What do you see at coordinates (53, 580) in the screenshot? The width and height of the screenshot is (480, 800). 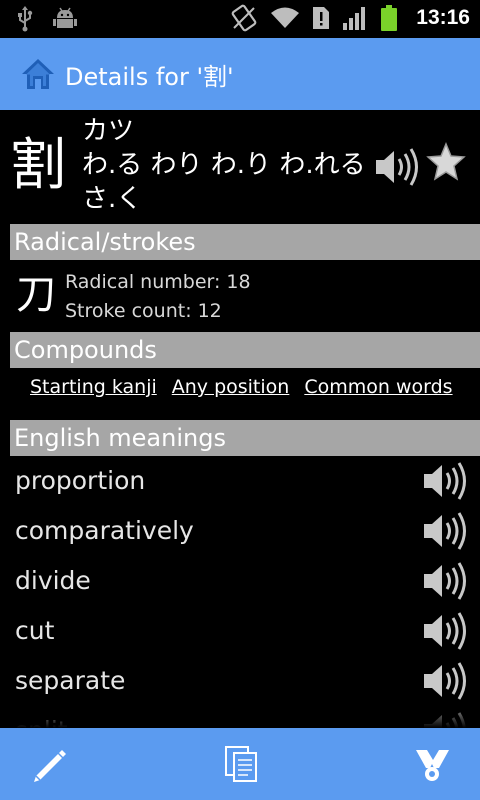 I see `meaning-text: divide` at bounding box center [53, 580].